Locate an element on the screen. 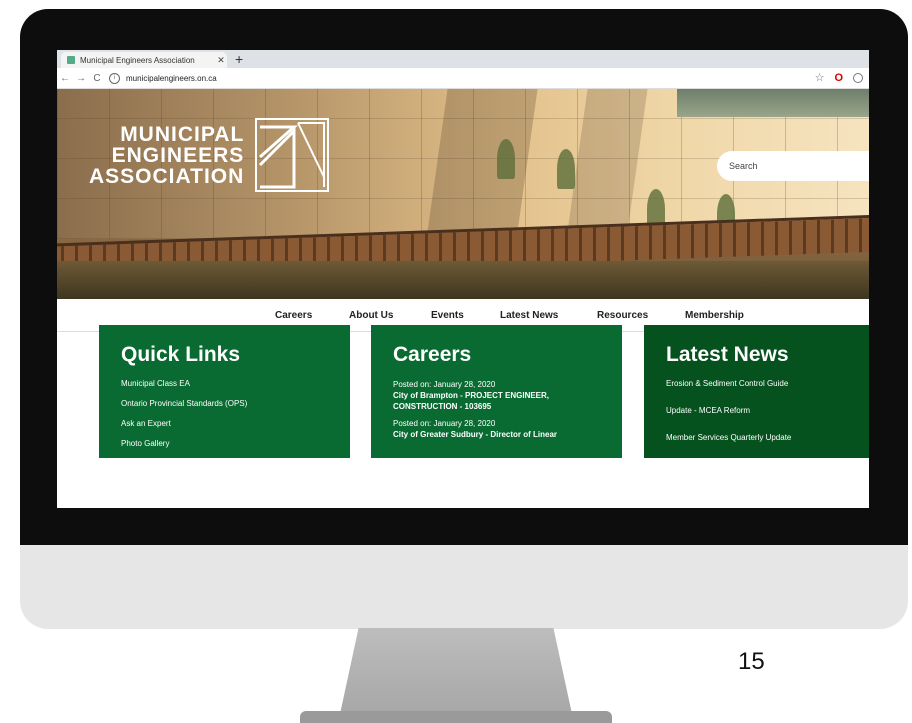  nav-about-us: About Us is located at coordinates (371, 315).